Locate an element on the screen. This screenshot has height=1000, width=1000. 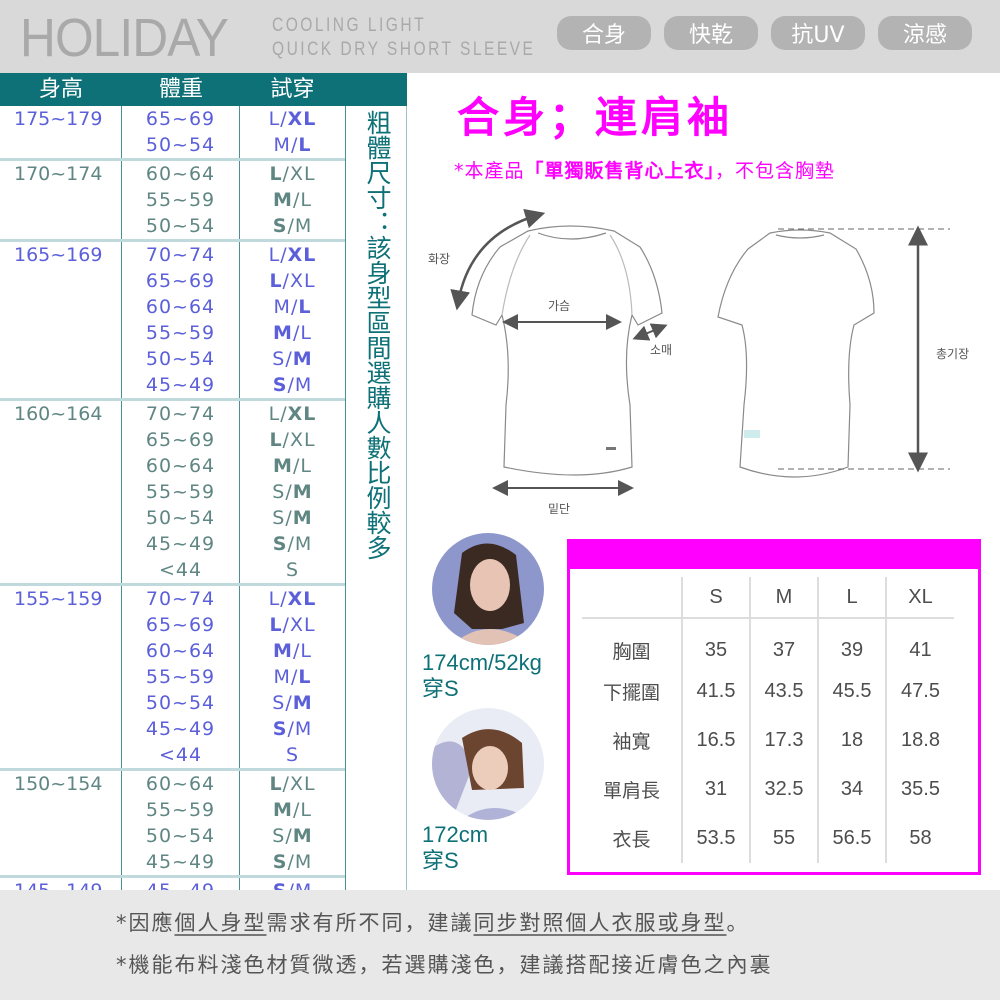
table-row: 55~59 S/M is located at coordinates (172, 492).